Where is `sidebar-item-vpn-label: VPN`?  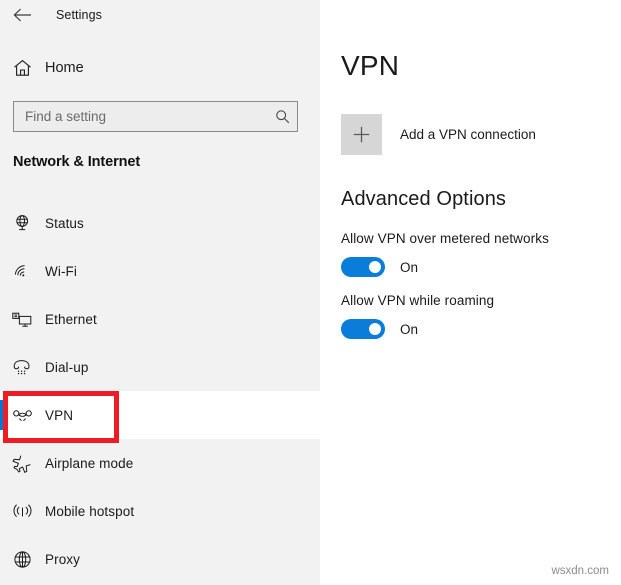 sidebar-item-vpn-label: VPN is located at coordinates (59, 415).